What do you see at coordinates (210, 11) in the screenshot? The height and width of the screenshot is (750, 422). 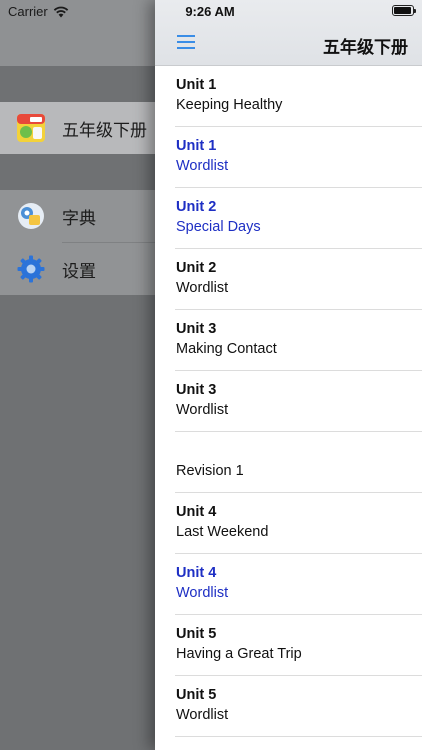 I see `status-time: 9:26 AM` at bounding box center [210, 11].